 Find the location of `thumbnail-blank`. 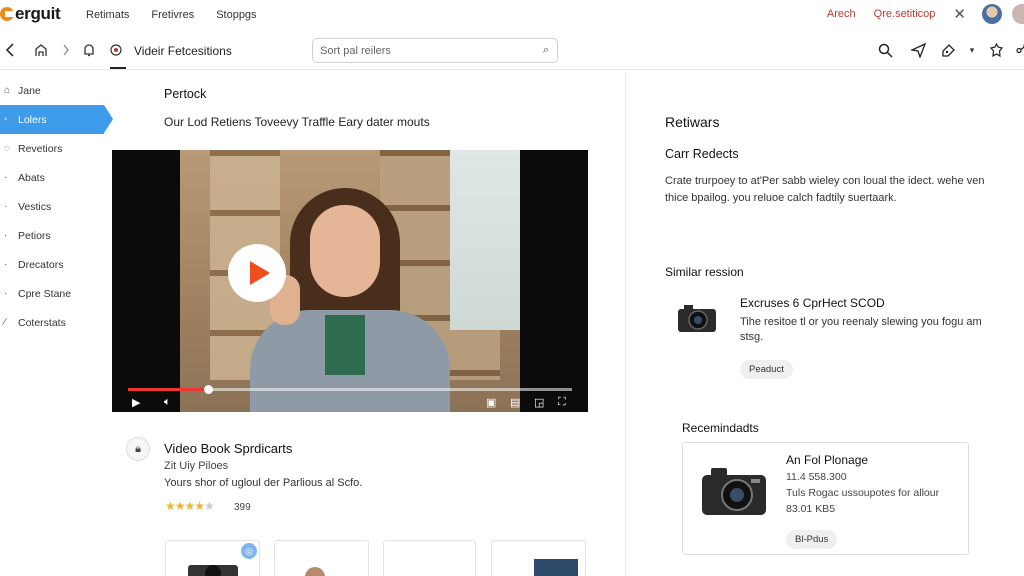

thumbnail-blank is located at coordinates (429, 558).